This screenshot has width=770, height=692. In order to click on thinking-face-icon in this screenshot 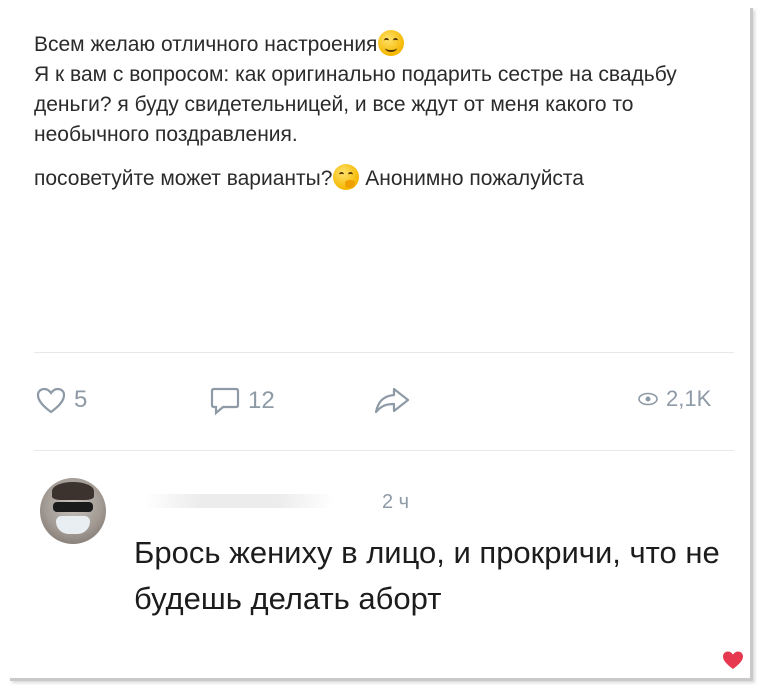, I will do `click(346, 177)`.